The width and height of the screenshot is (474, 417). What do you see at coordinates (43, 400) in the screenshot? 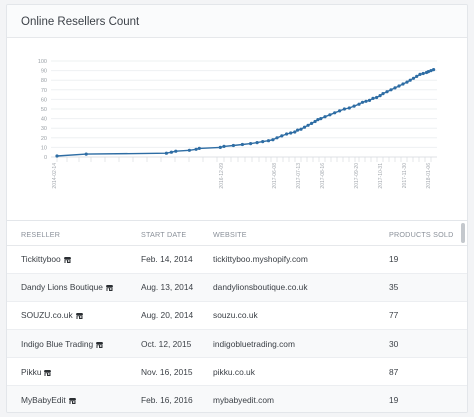
I see `reseller-name: MyBabyEdit` at bounding box center [43, 400].